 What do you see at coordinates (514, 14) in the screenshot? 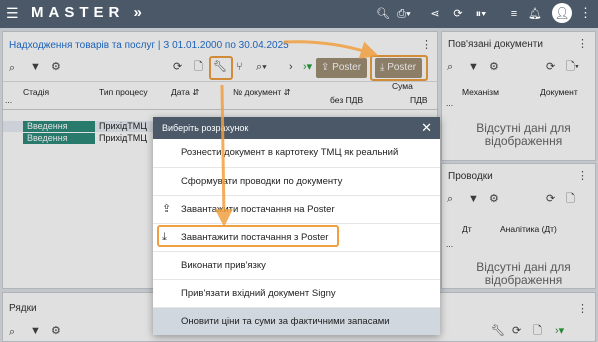
I see `filter-settings-icon: ≡` at bounding box center [514, 14].